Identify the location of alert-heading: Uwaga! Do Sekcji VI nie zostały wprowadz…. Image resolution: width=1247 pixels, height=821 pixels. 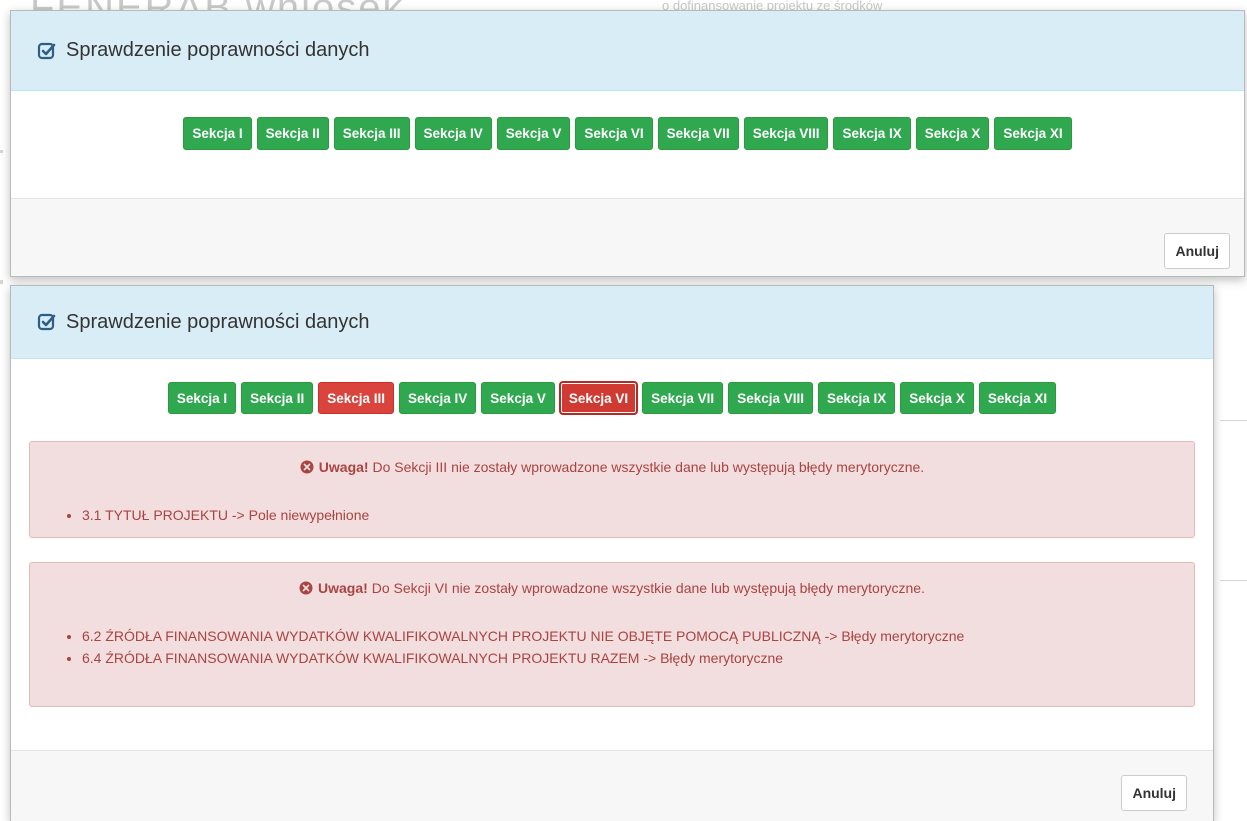
(612, 588).